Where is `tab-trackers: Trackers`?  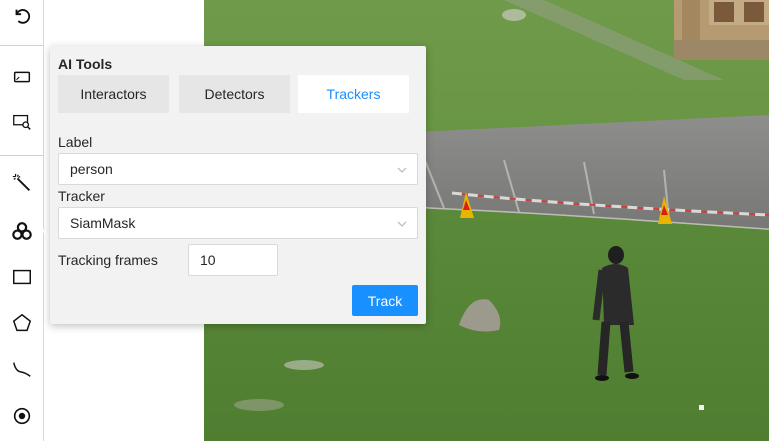
tab-trackers: Trackers is located at coordinates (353, 94).